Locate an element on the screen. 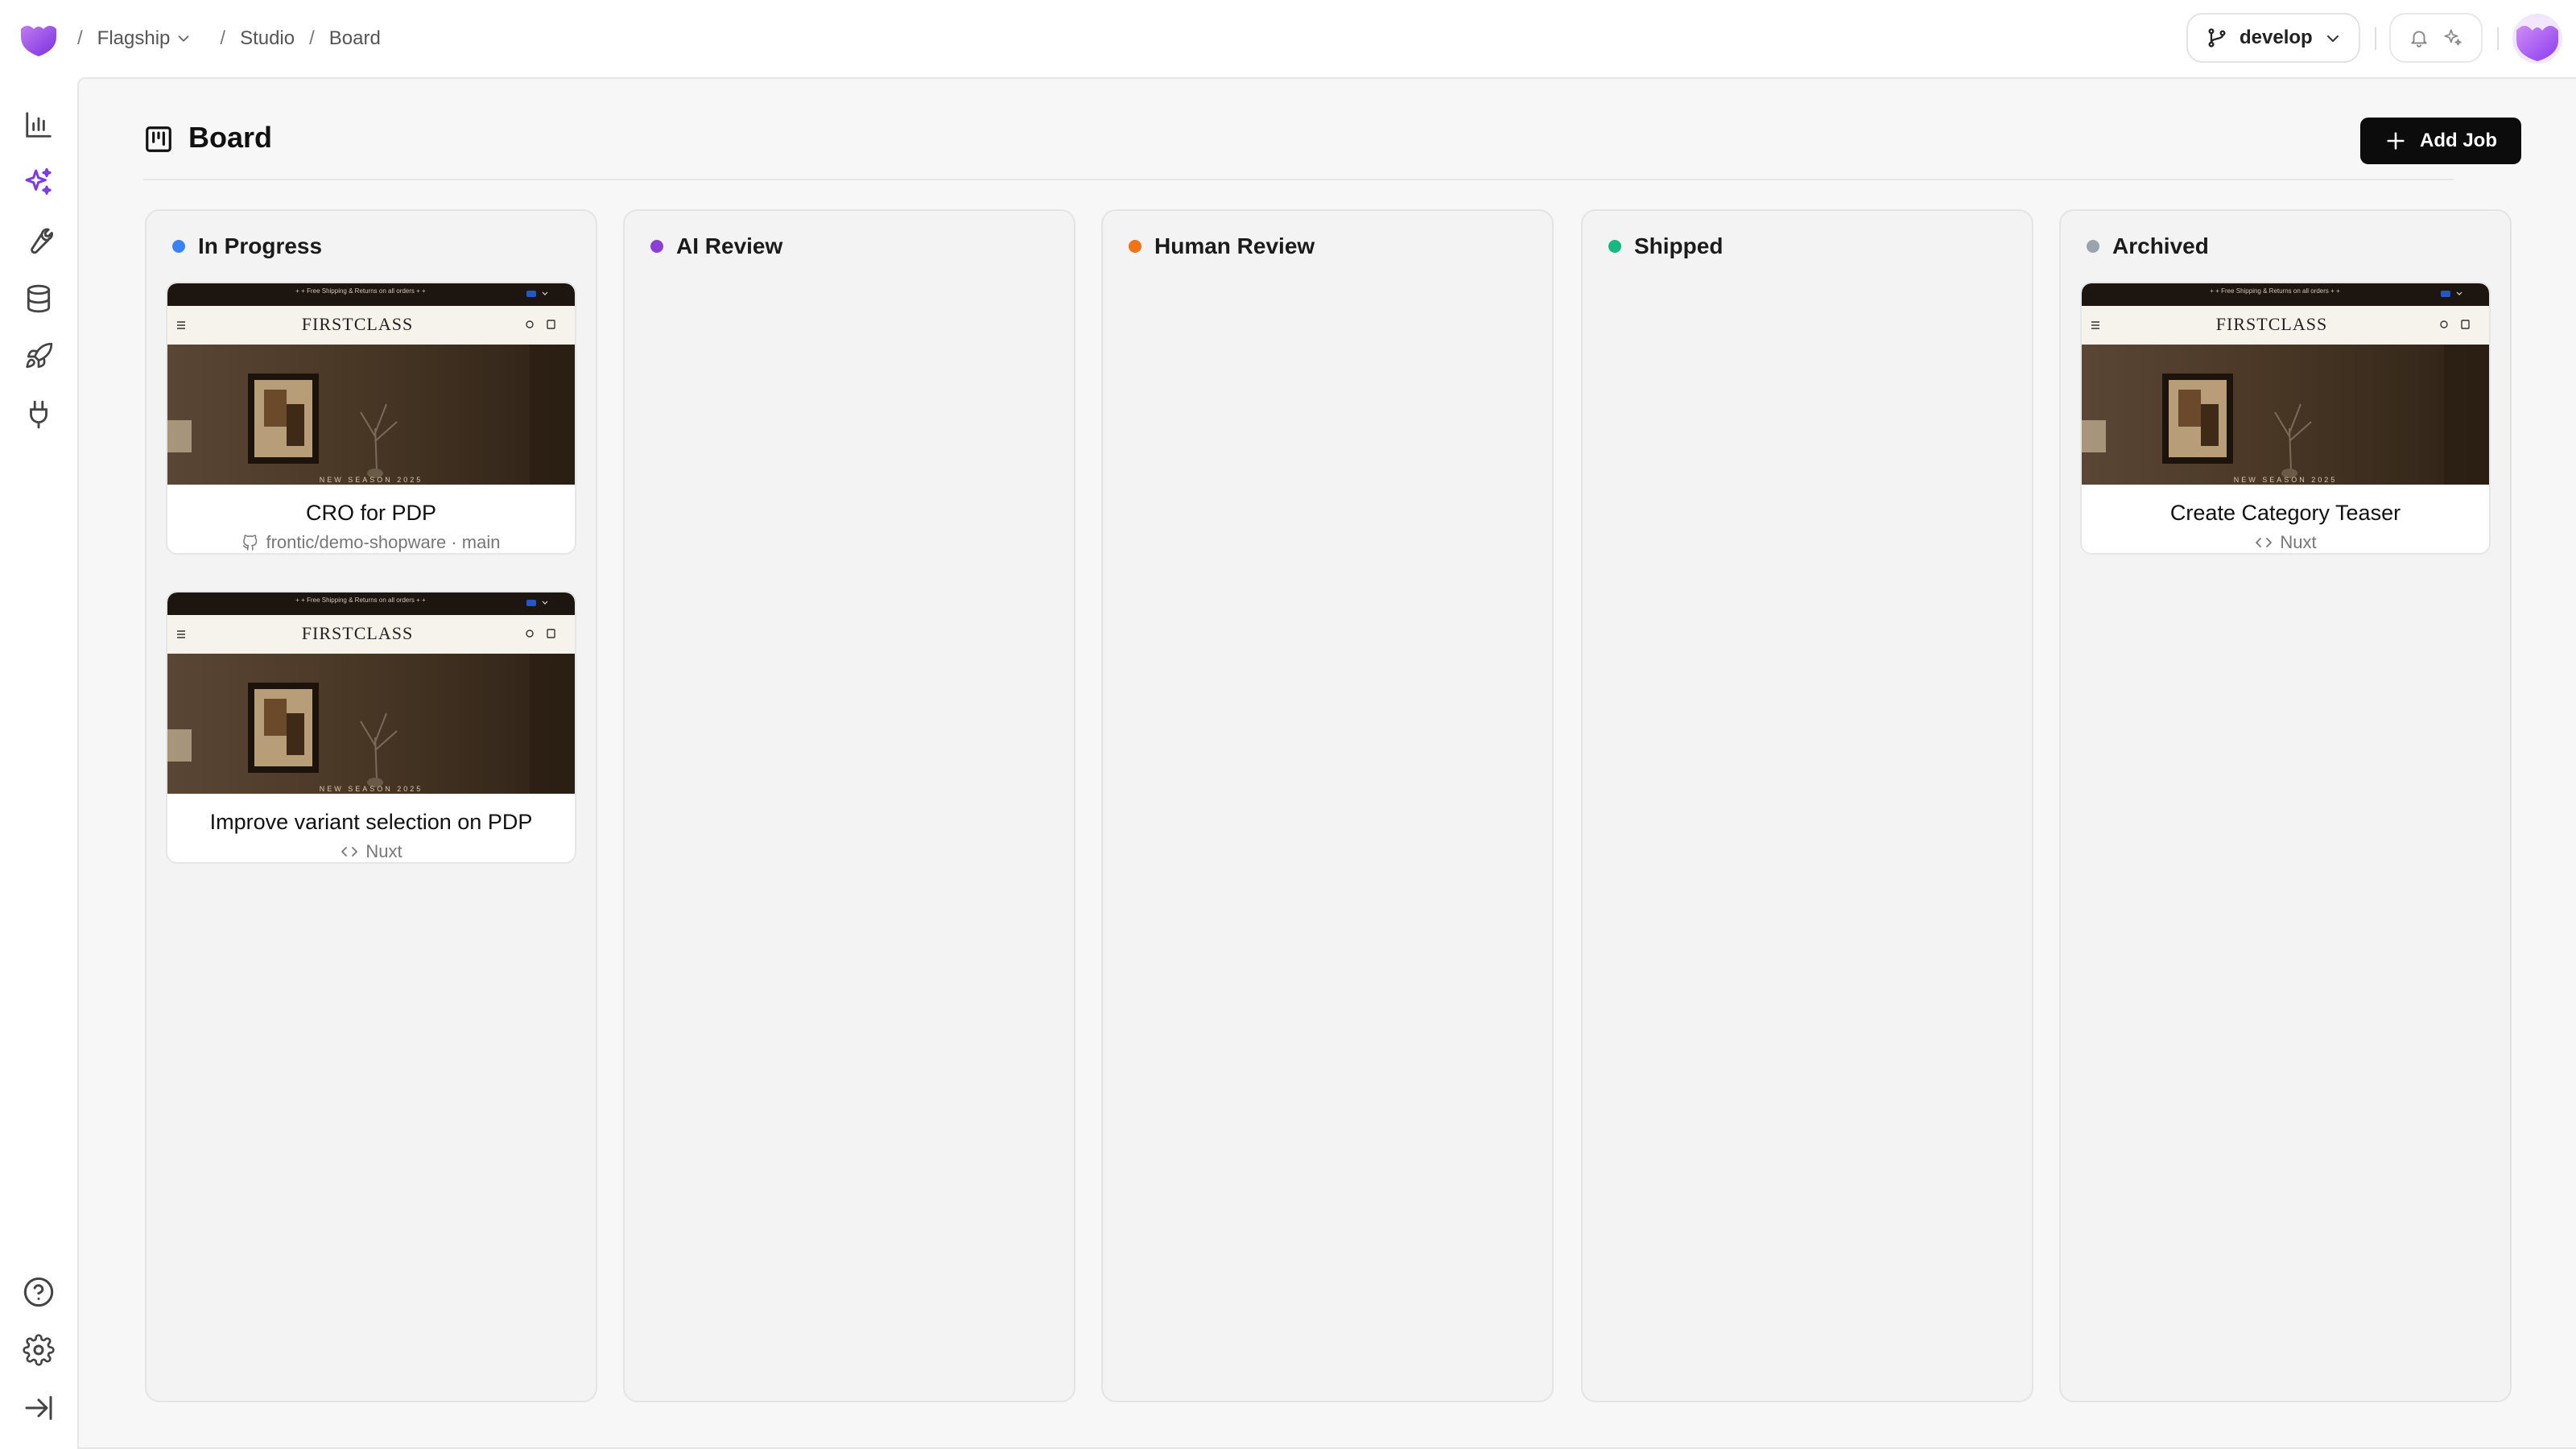  git-branch-icon is located at coordinates (2217, 37).